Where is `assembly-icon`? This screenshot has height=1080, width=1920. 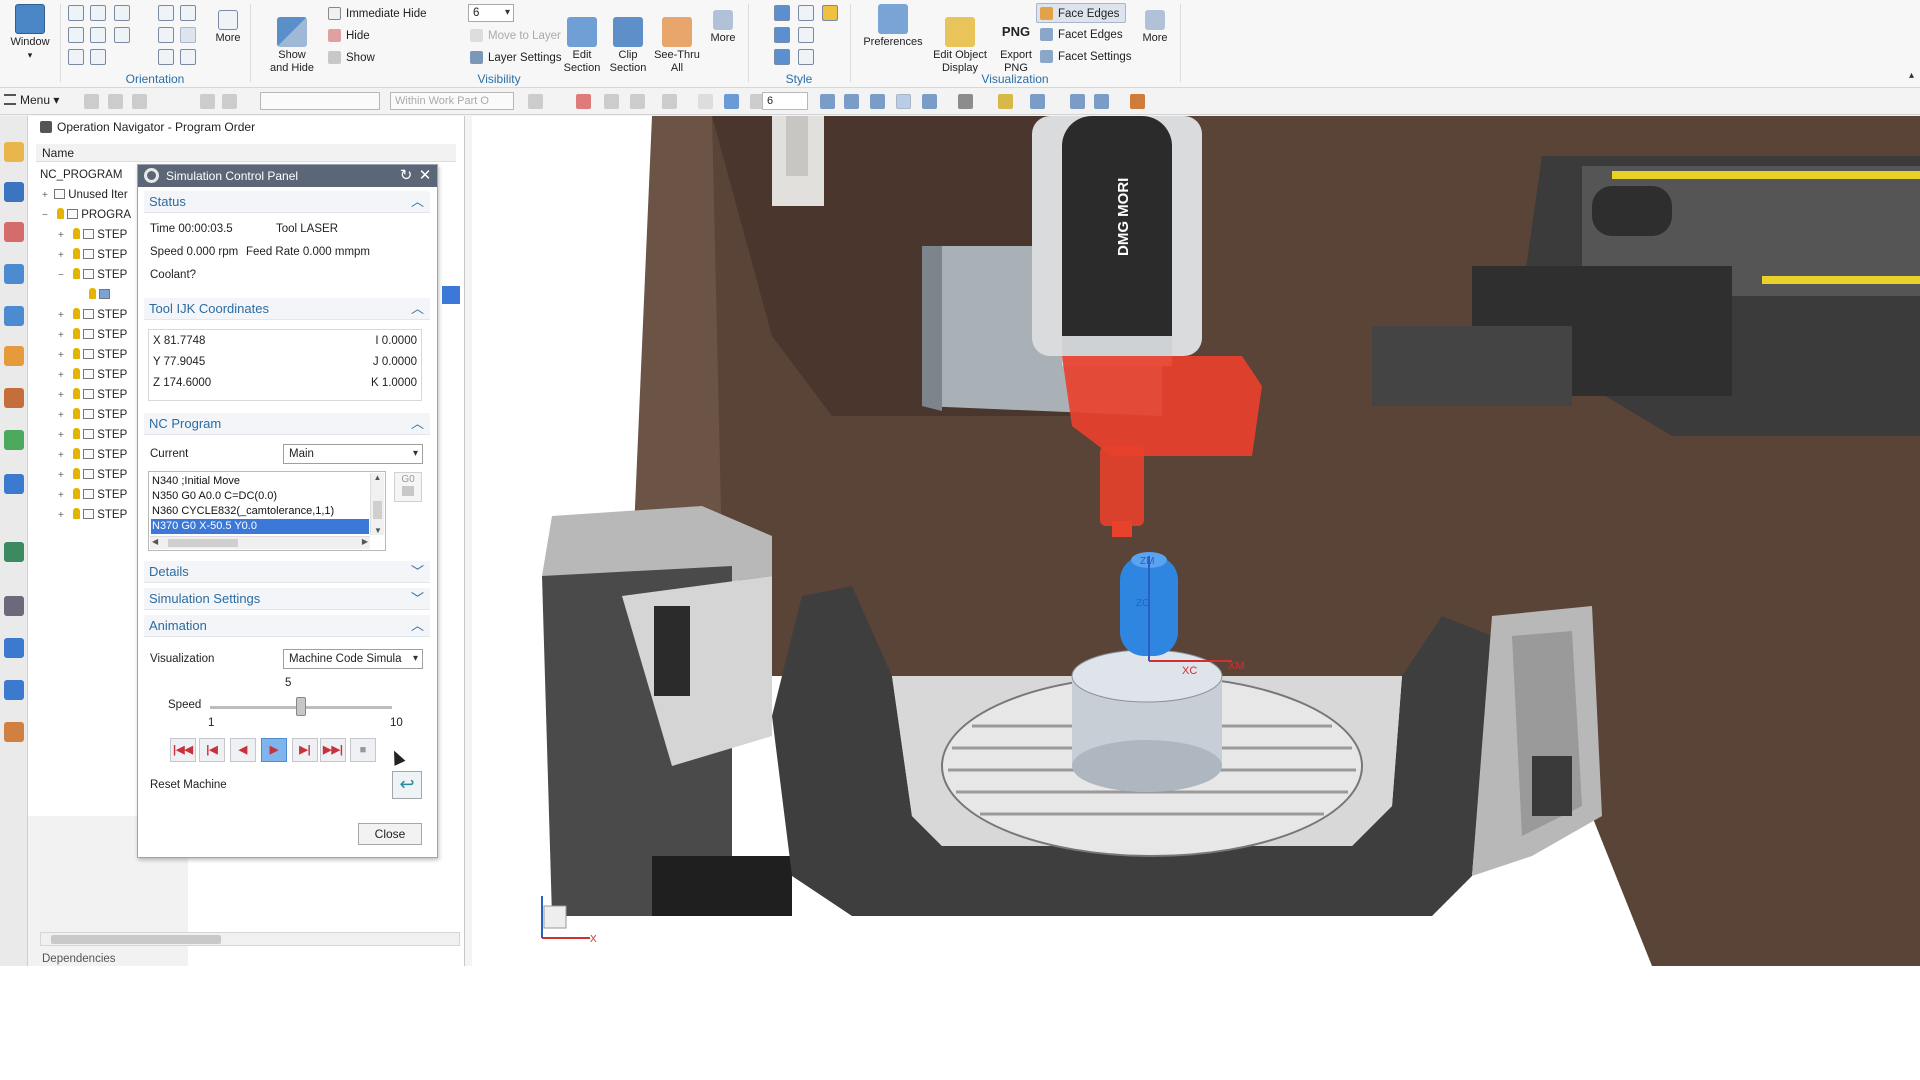
assembly-icon is located at coordinates (1137, 101).